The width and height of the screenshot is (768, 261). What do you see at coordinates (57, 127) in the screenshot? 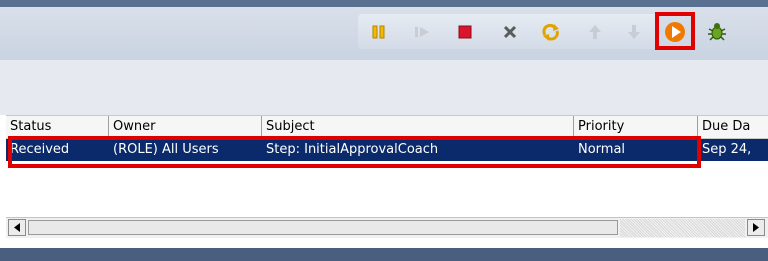
I see `column-header-status: Status` at bounding box center [57, 127].